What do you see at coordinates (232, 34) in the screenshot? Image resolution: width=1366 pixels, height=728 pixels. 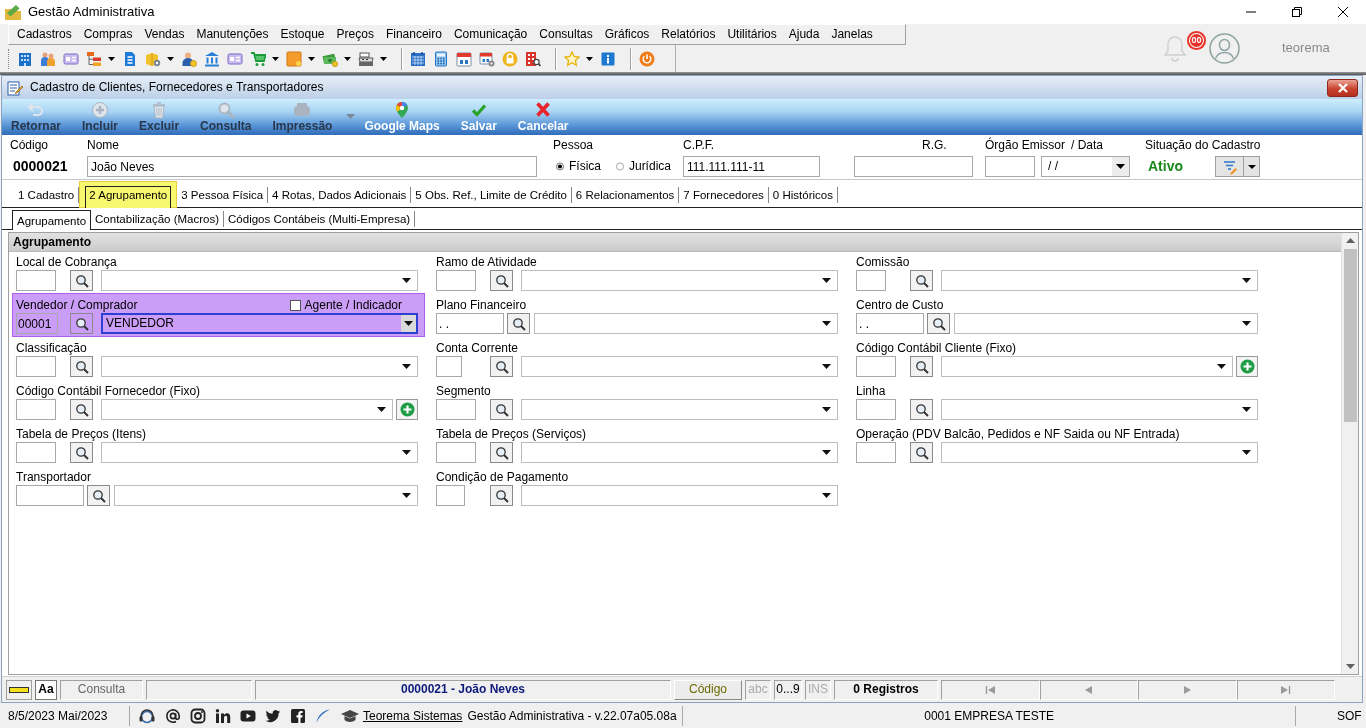 I see `menu-item: Manutenções` at bounding box center [232, 34].